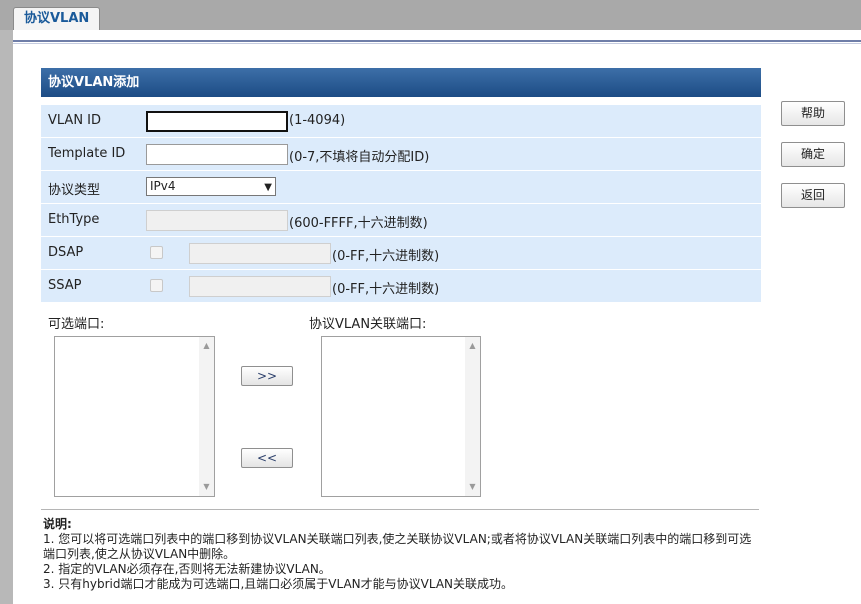 This screenshot has height=604, width=861. Describe the element at coordinates (187, 569) in the screenshot. I see `note-item: 2. 指定的VLAN必须存在,否则将无法新建协议VLAN。` at that location.